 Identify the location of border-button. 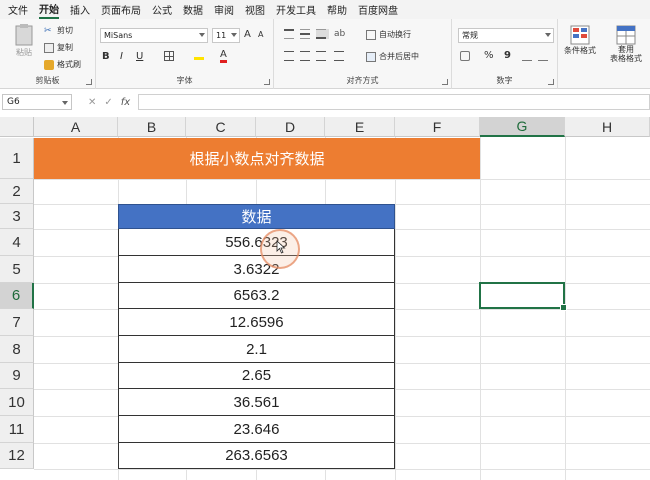
(170, 56).